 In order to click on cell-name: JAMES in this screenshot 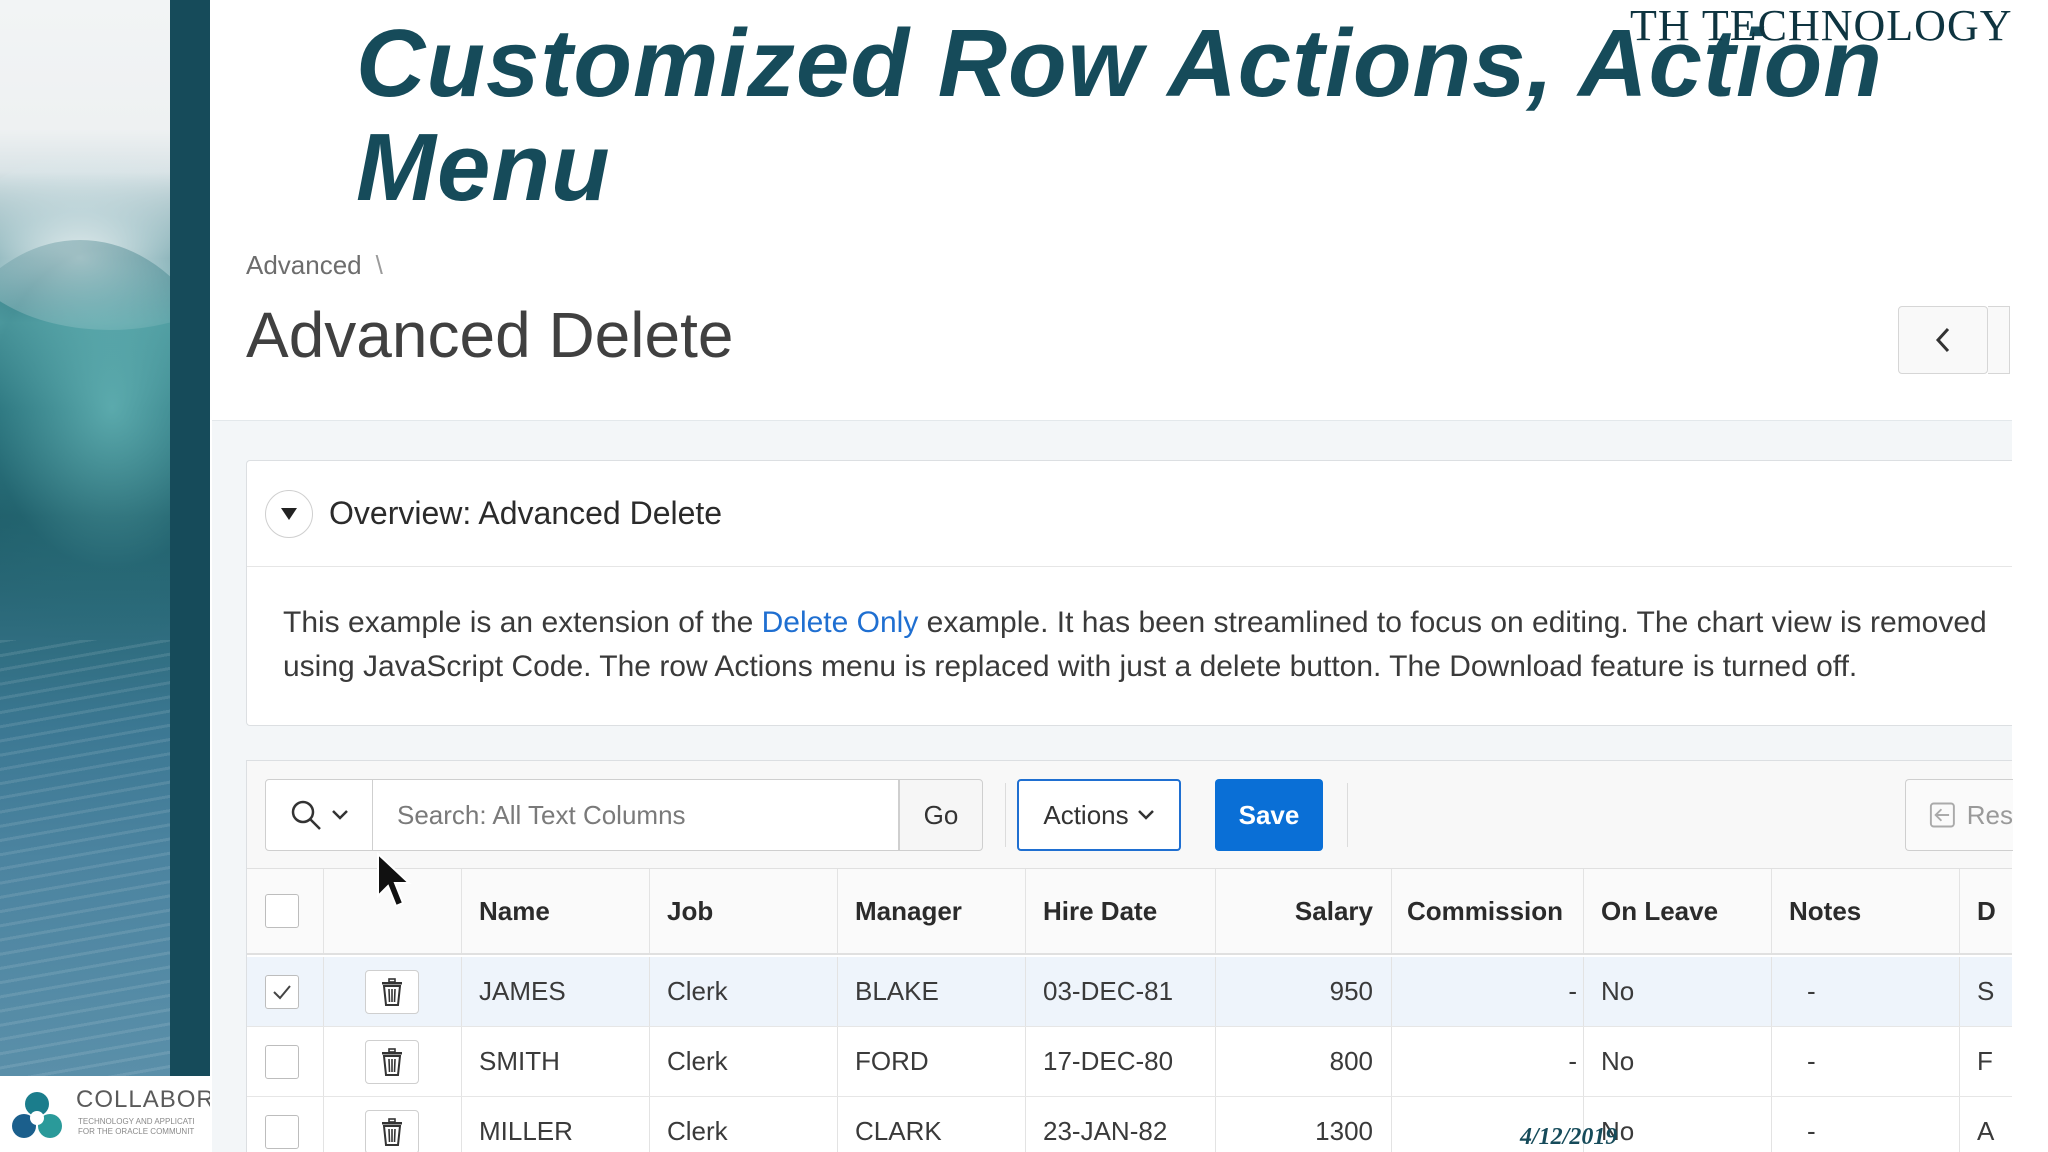, I will do `click(559, 991)`.